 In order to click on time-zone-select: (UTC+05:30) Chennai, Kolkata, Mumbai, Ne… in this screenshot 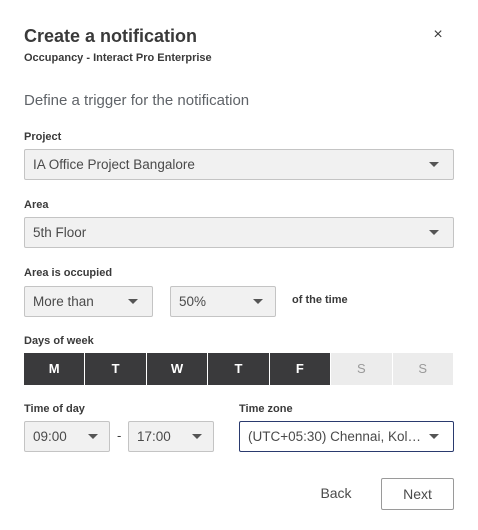, I will do `click(346, 436)`.